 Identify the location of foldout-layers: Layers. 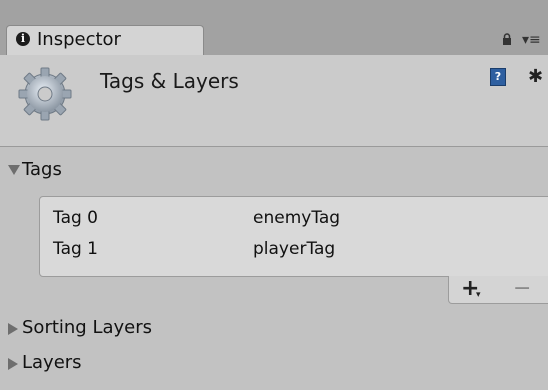
(274, 364).